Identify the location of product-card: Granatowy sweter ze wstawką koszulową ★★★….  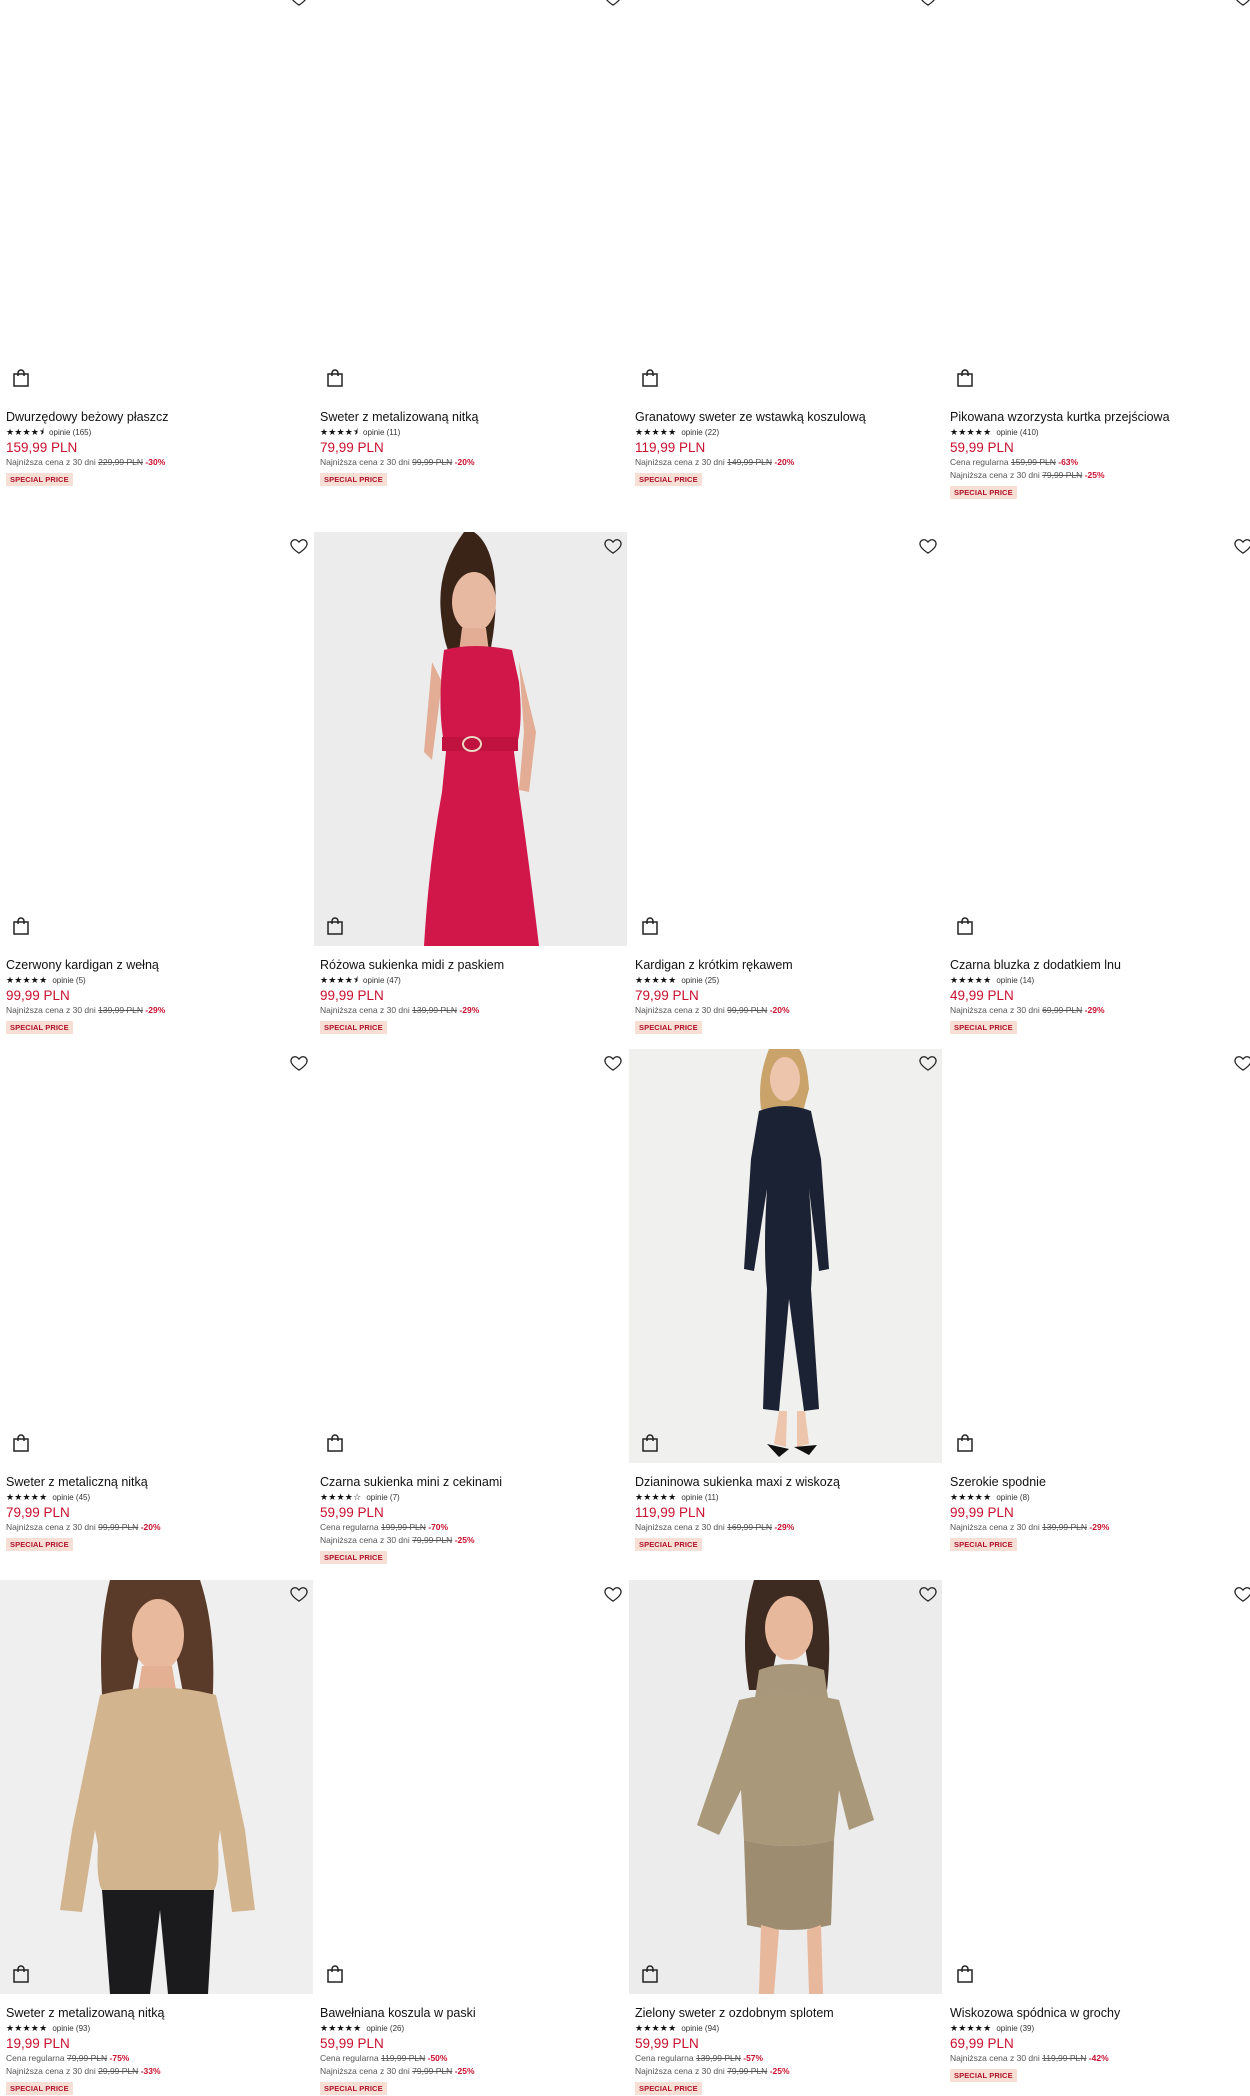
(785, 243).